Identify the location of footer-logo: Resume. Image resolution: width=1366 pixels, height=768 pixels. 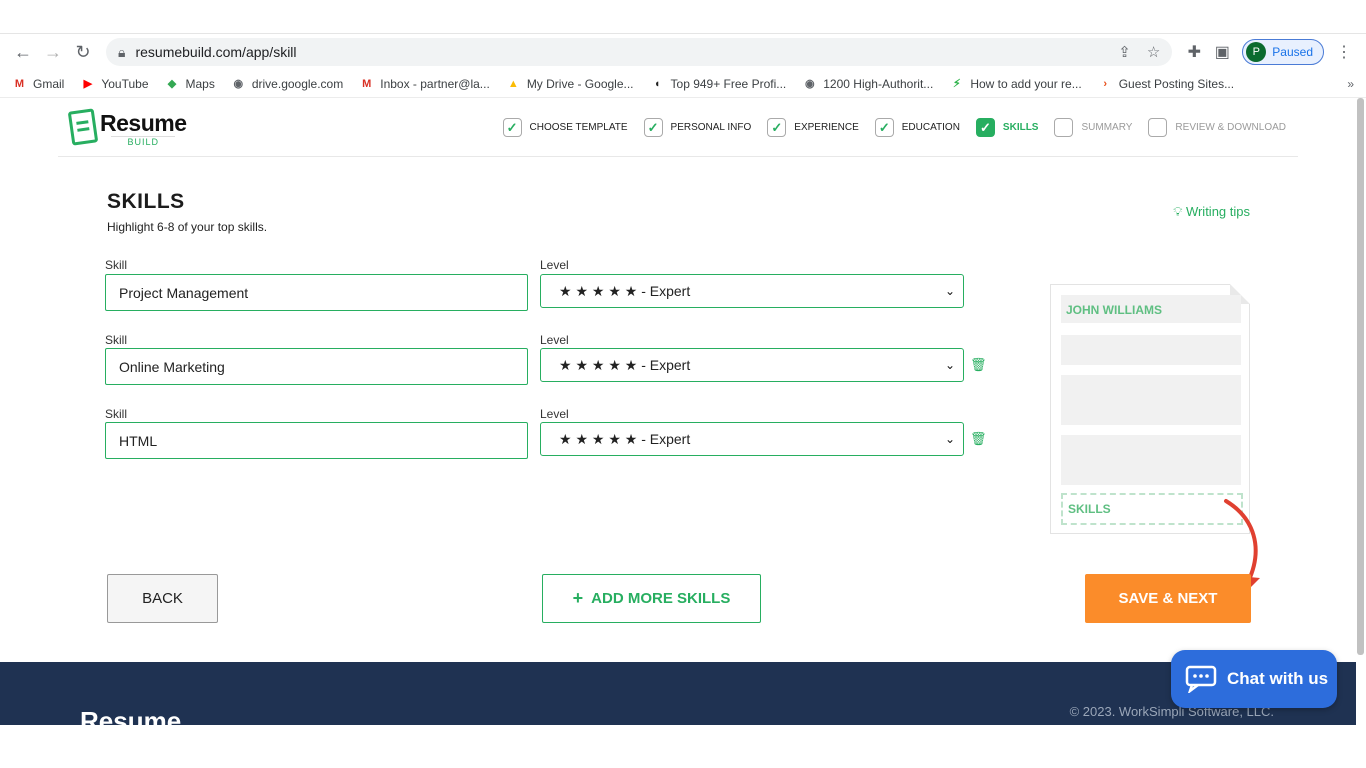
(131, 715).